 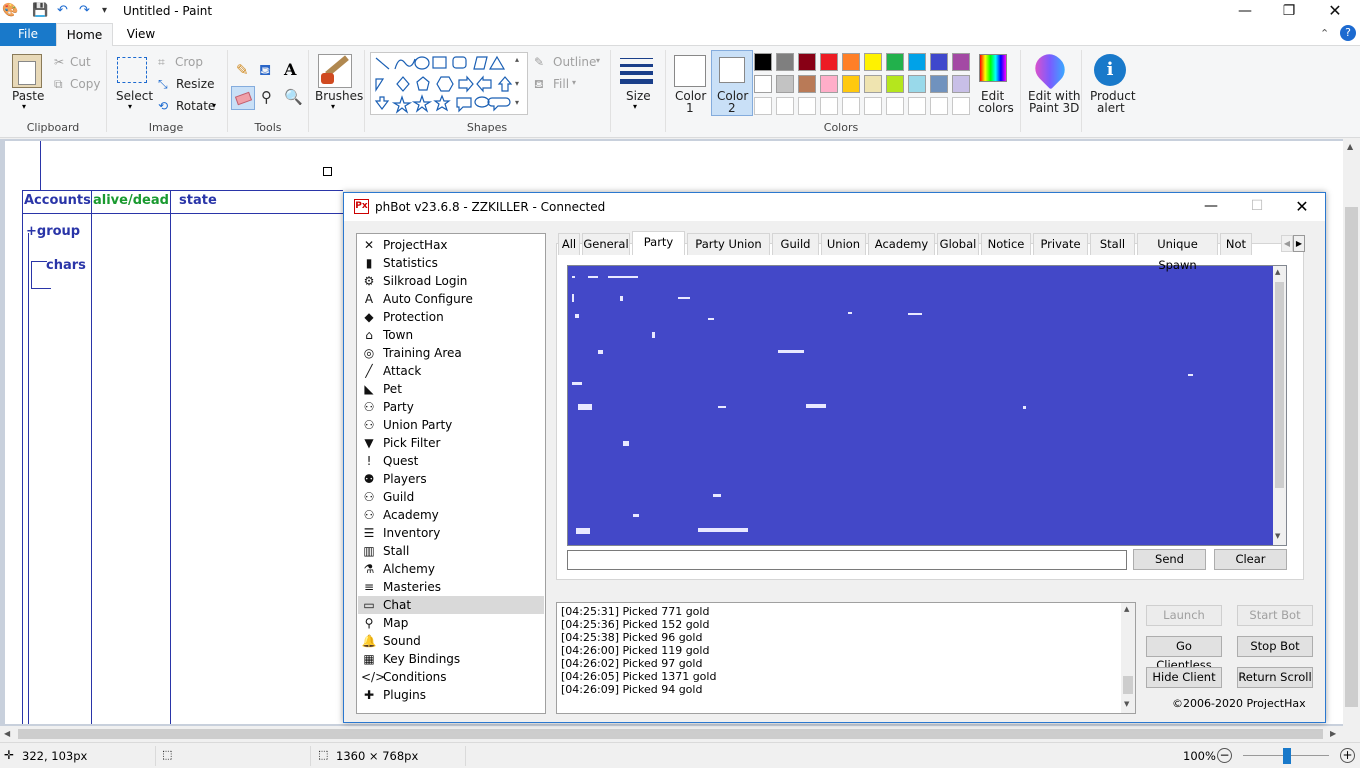 What do you see at coordinates (1060, 244) in the screenshot?
I see `chat-tab-private: Private` at bounding box center [1060, 244].